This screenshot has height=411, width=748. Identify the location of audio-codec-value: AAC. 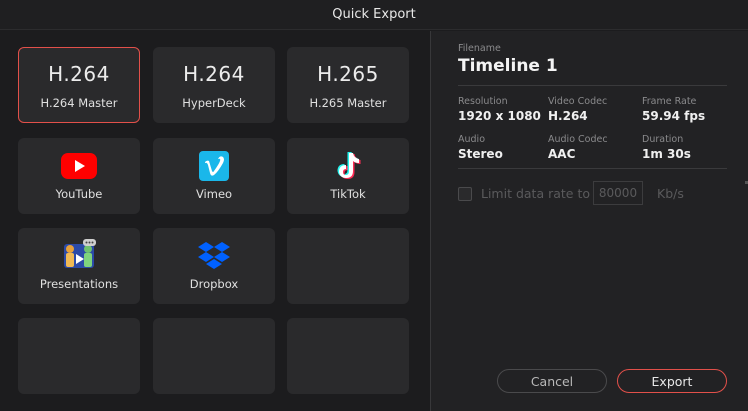
(562, 154).